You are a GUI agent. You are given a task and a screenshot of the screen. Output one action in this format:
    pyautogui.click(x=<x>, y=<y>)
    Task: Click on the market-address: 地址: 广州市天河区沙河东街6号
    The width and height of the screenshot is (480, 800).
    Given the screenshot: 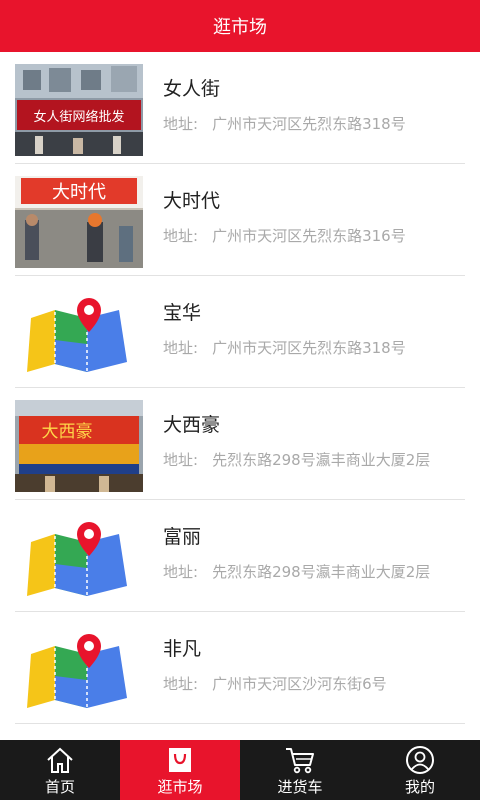 What is the action you would take?
    pyautogui.click(x=275, y=683)
    